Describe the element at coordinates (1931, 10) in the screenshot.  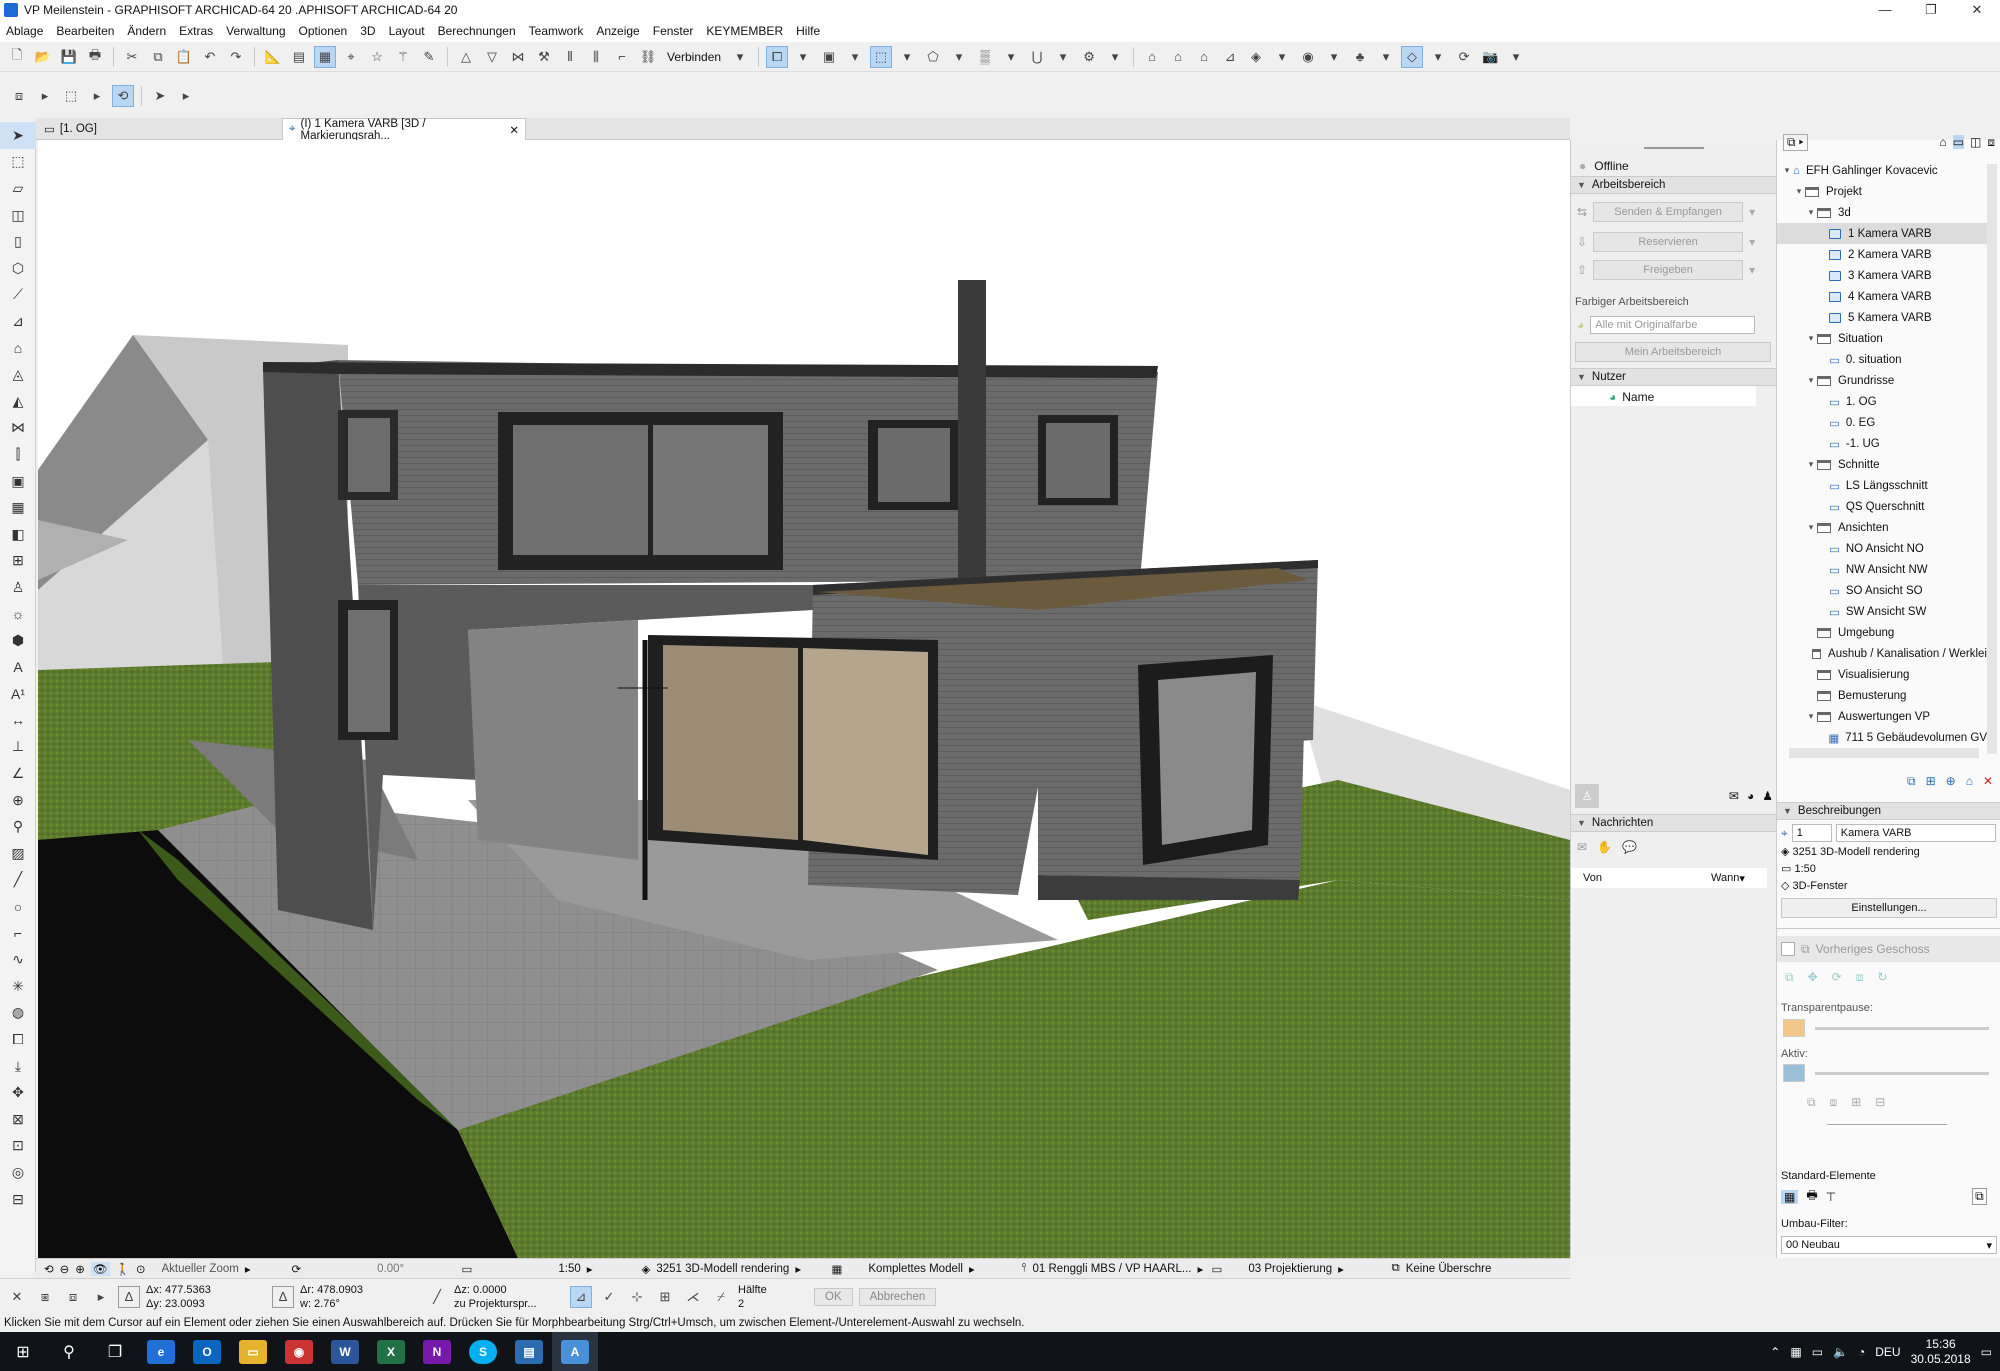
I see `maximize-button: ❐` at that location.